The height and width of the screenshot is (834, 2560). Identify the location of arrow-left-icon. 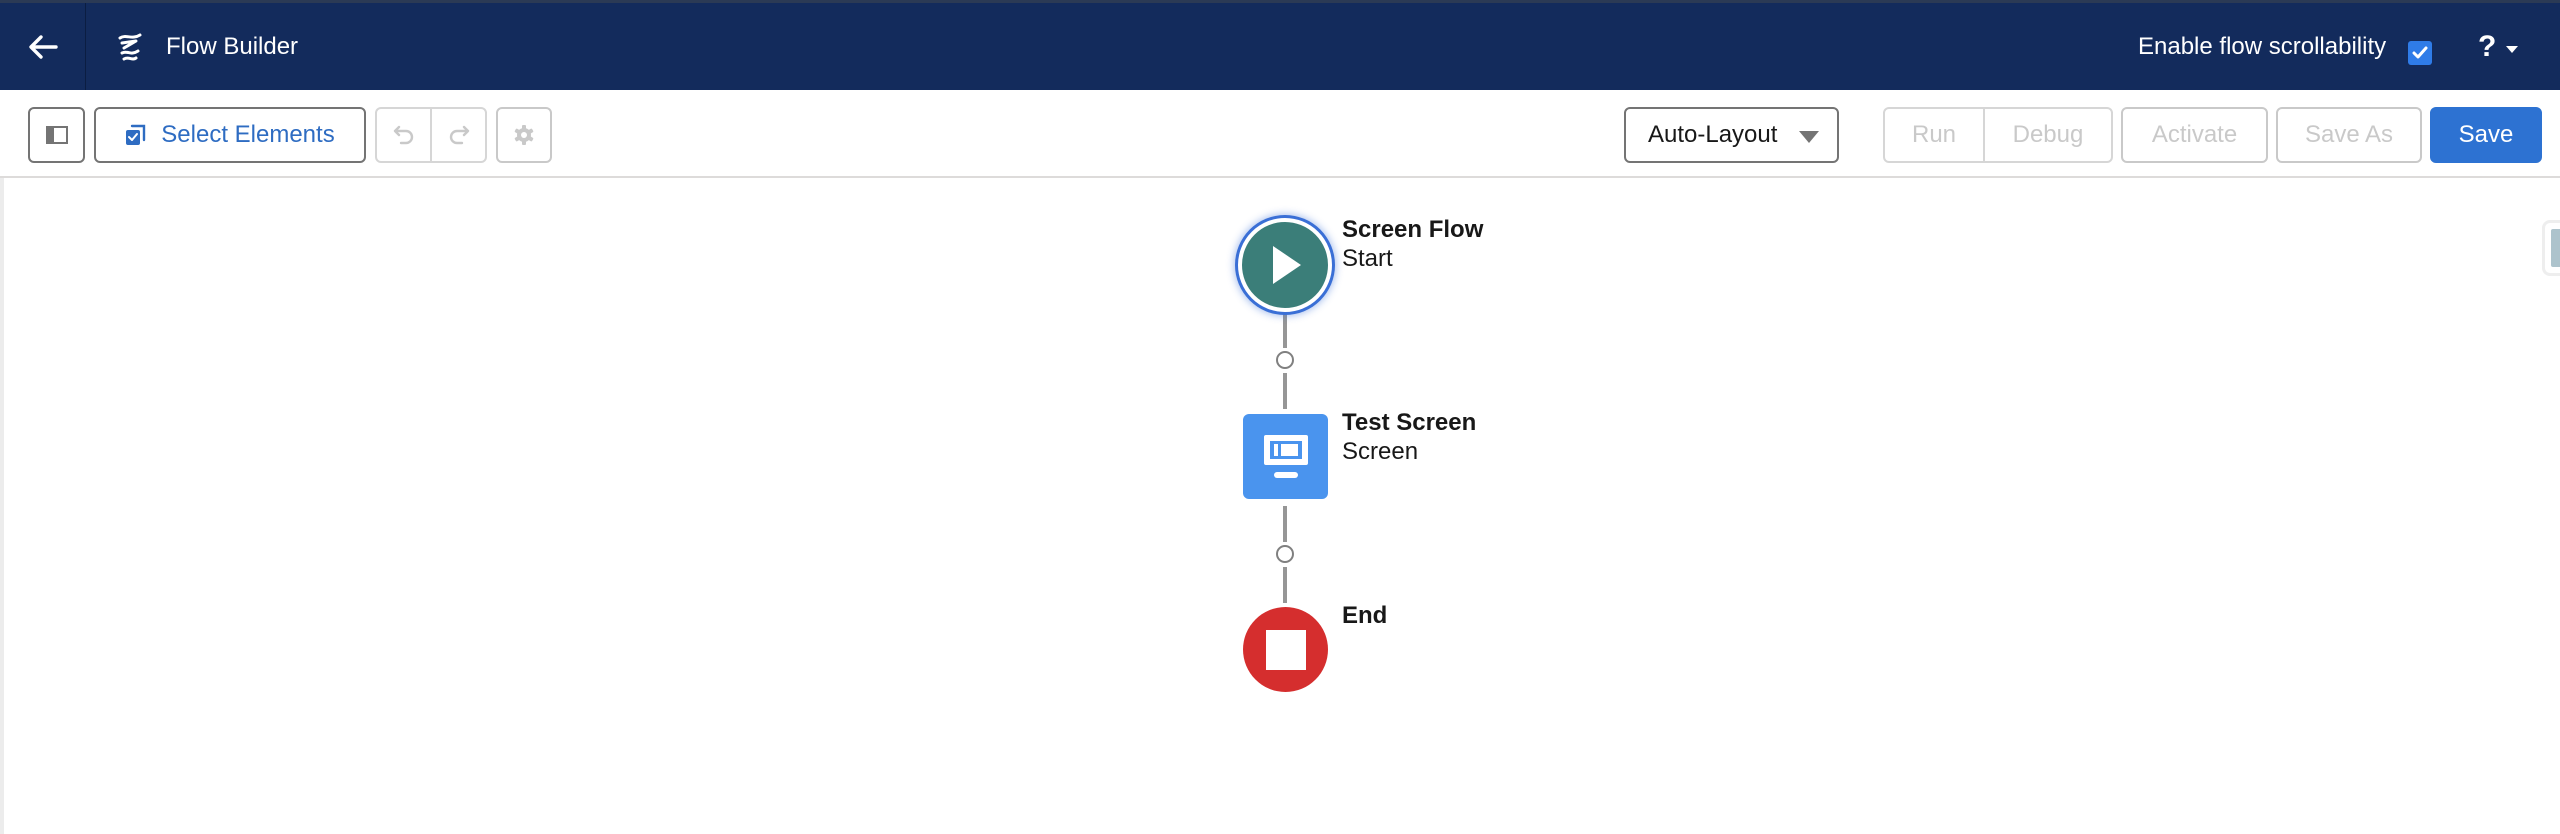
(43, 46).